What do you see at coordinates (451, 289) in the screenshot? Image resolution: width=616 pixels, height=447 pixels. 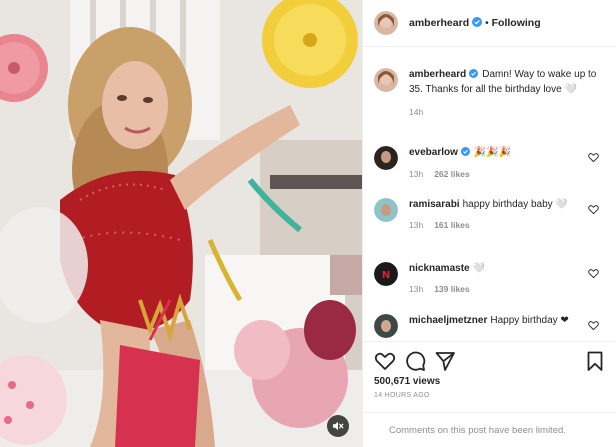 I see `comment-likes: 139 likes` at bounding box center [451, 289].